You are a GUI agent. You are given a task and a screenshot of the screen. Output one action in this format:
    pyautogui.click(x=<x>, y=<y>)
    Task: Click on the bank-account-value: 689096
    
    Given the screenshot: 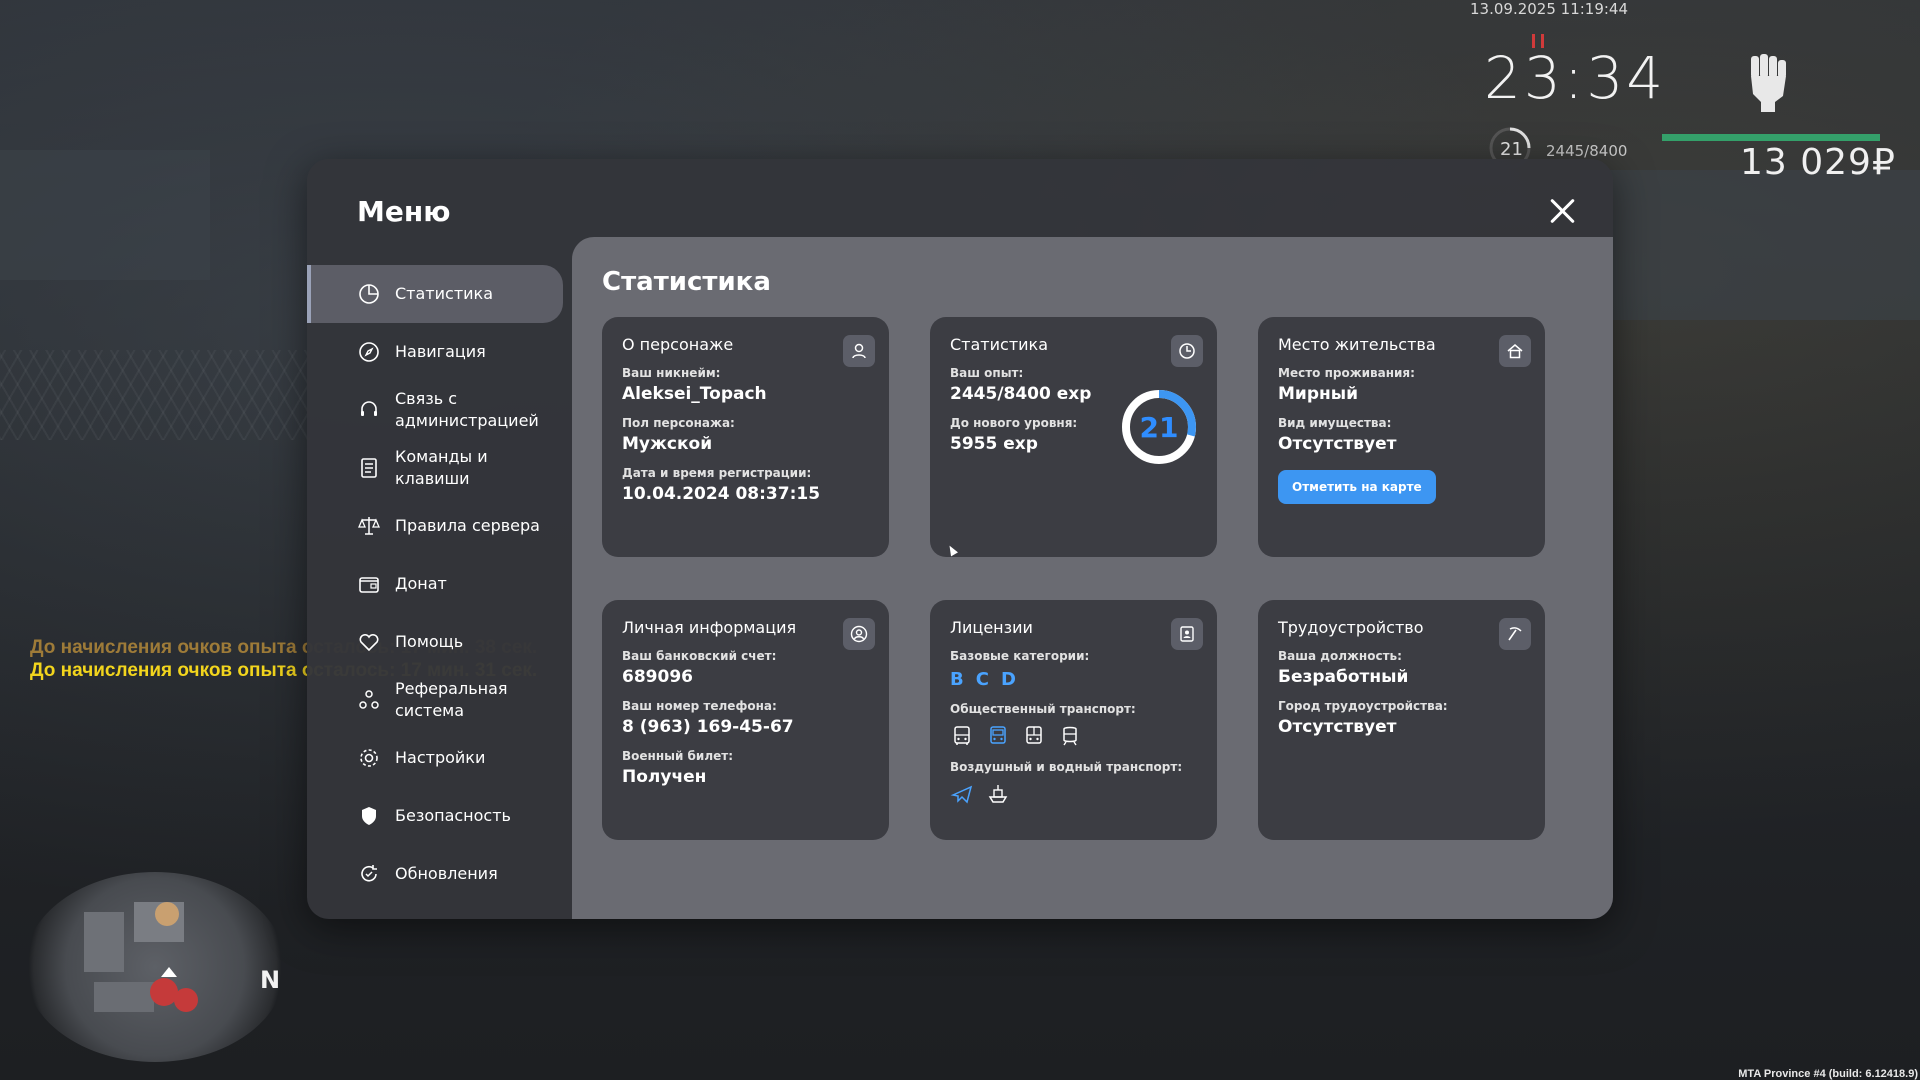 What is the action you would take?
    pyautogui.click(x=657, y=677)
    